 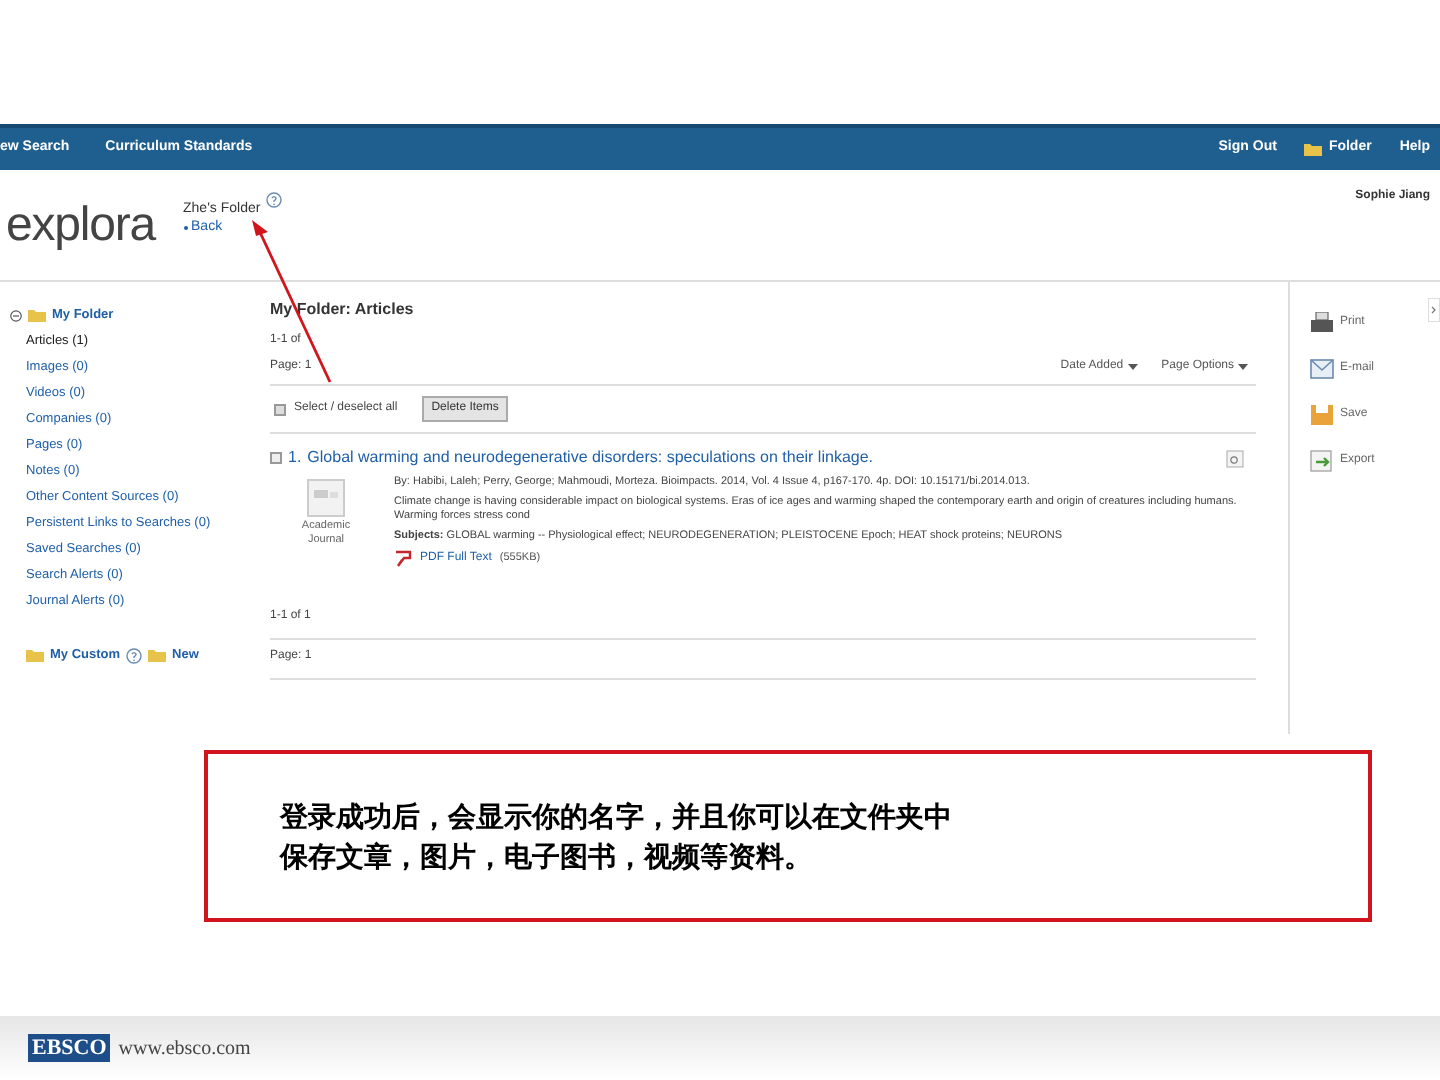 I want to click on printer-icon, so click(x=1322, y=323).